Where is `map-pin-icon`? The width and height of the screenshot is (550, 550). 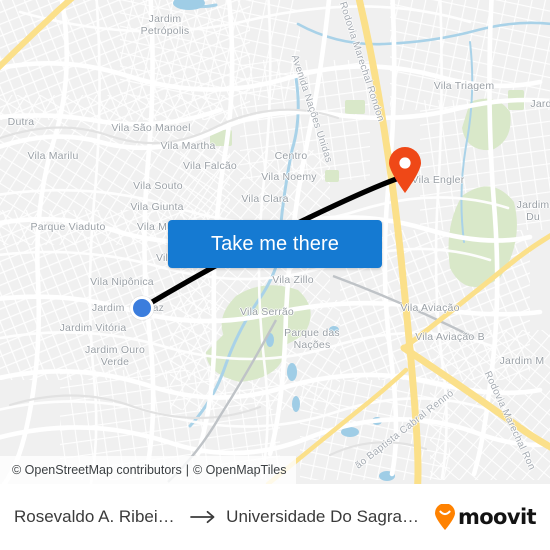 map-pin-icon is located at coordinates (405, 170).